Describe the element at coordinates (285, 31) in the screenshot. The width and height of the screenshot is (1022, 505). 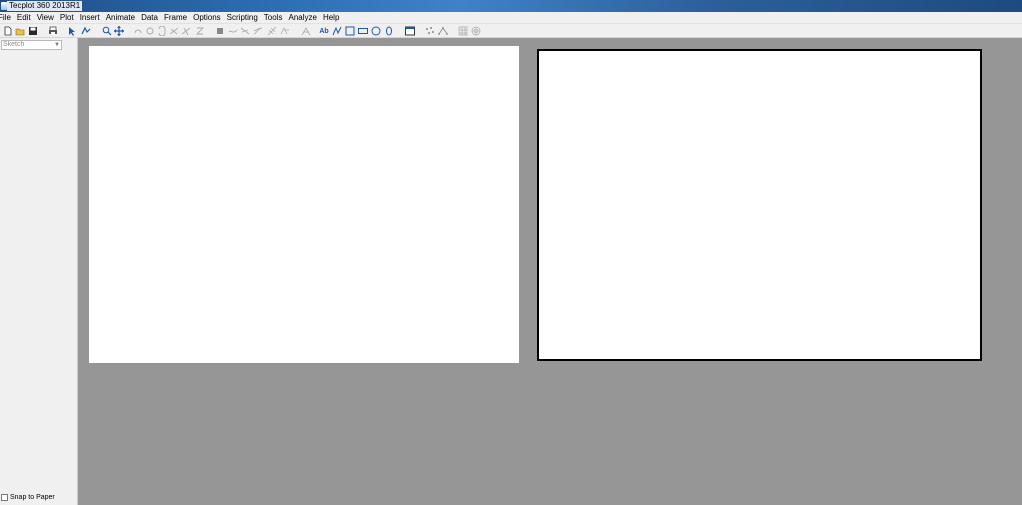
I see `streamtrace-term-icon` at that location.